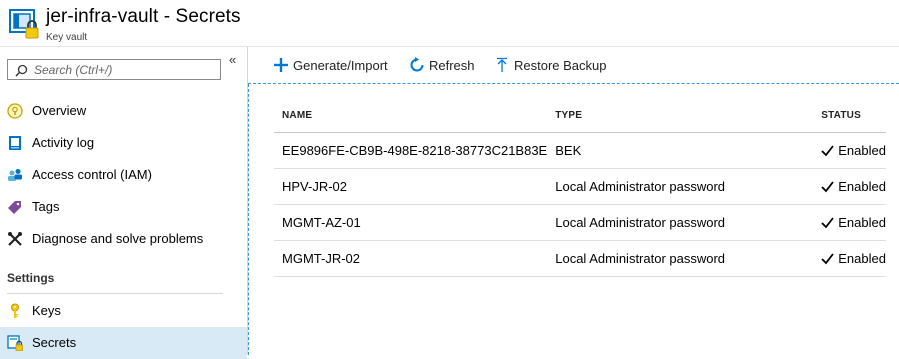 This screenshot has width=899, height=359. What do you see at coordinates (24, 24) in the screenshot?
I see `key-vault-icon` at bounding box center [24, 24].